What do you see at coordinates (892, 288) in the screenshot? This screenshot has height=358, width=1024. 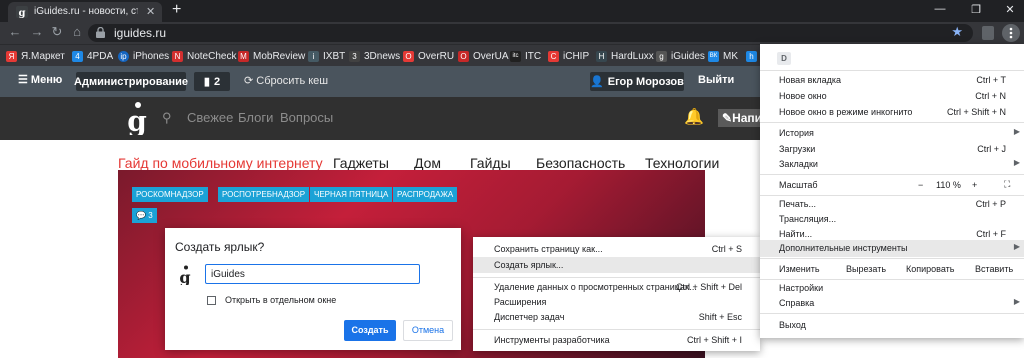 I see `menu-settings: Настройки` at bounding box center [892, 288].